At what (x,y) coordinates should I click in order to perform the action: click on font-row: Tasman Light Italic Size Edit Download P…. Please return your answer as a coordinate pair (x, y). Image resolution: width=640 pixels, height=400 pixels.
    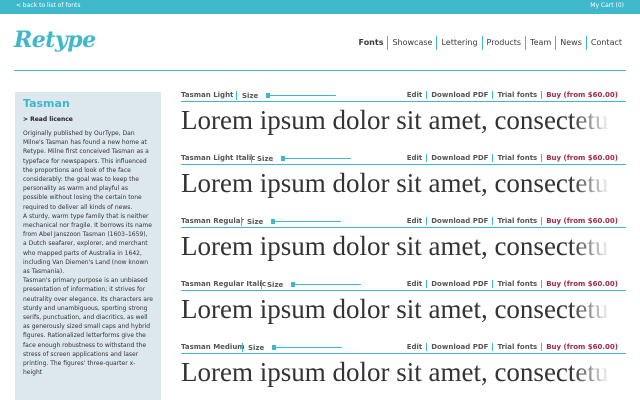
    Looking at the image, I should click on (403, 182).